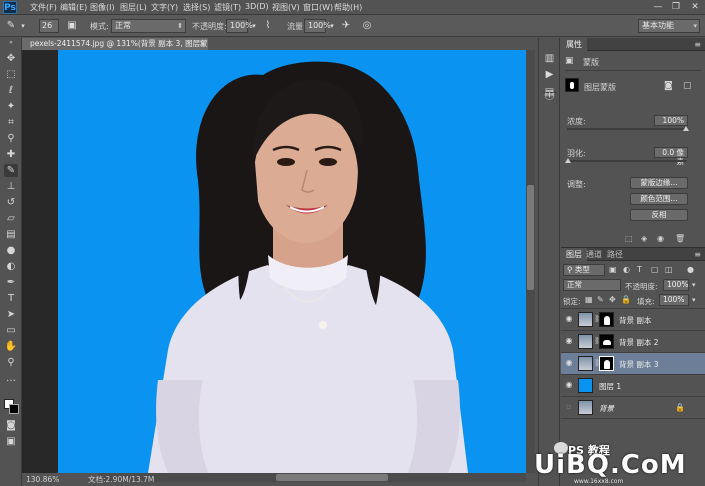  I want to click on lock-pixels-icon: ✎, so click(600, 299).